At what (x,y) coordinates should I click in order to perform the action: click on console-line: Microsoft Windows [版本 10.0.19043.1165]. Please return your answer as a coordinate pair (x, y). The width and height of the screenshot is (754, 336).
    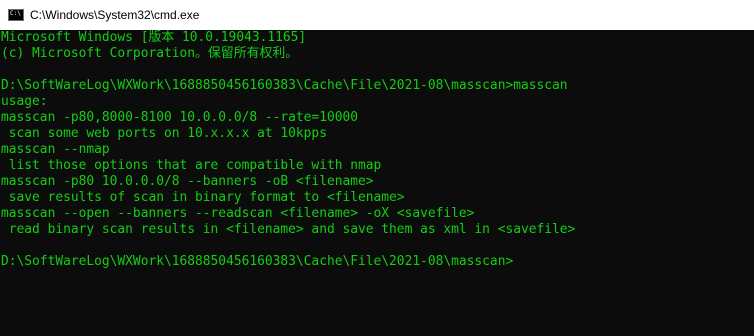
    Looking at the image, I should click on (154, 37).